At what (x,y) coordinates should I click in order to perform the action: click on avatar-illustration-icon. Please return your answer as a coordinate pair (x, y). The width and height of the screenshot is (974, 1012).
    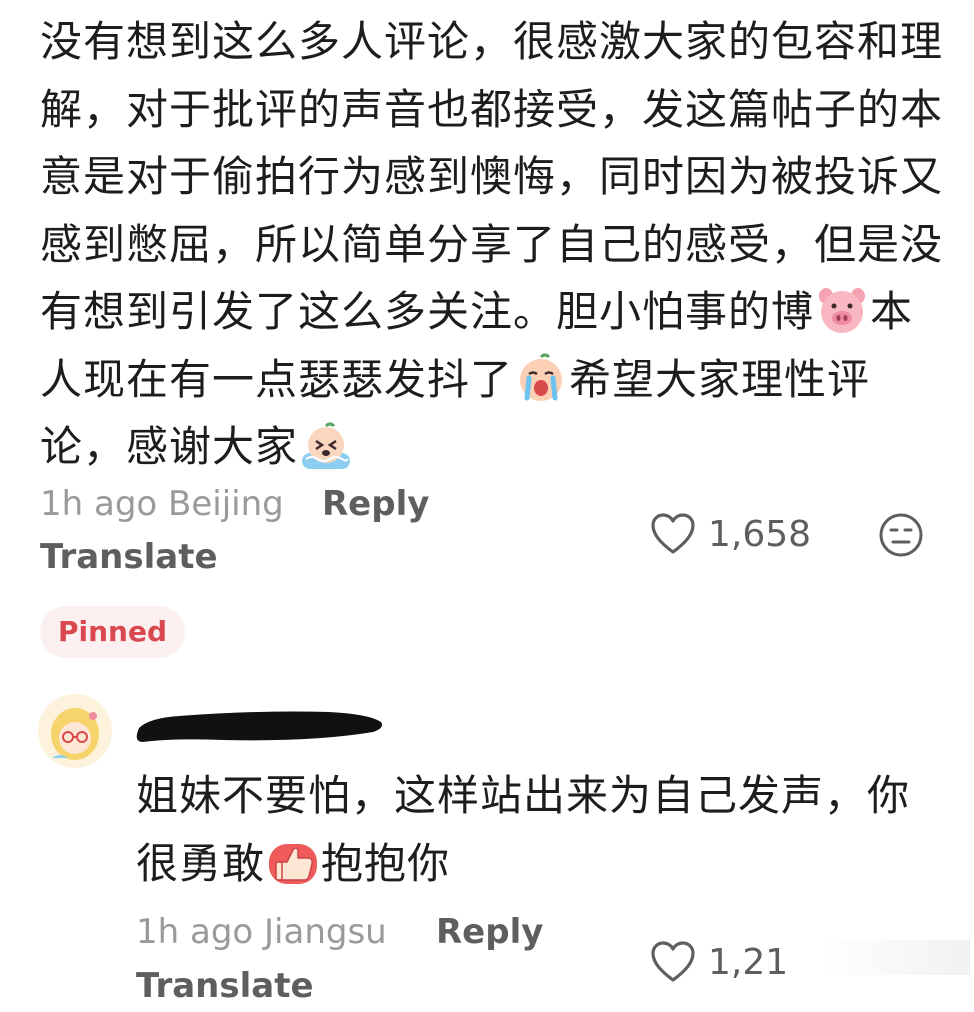
    Looking at the image, I should click on (75, 731).